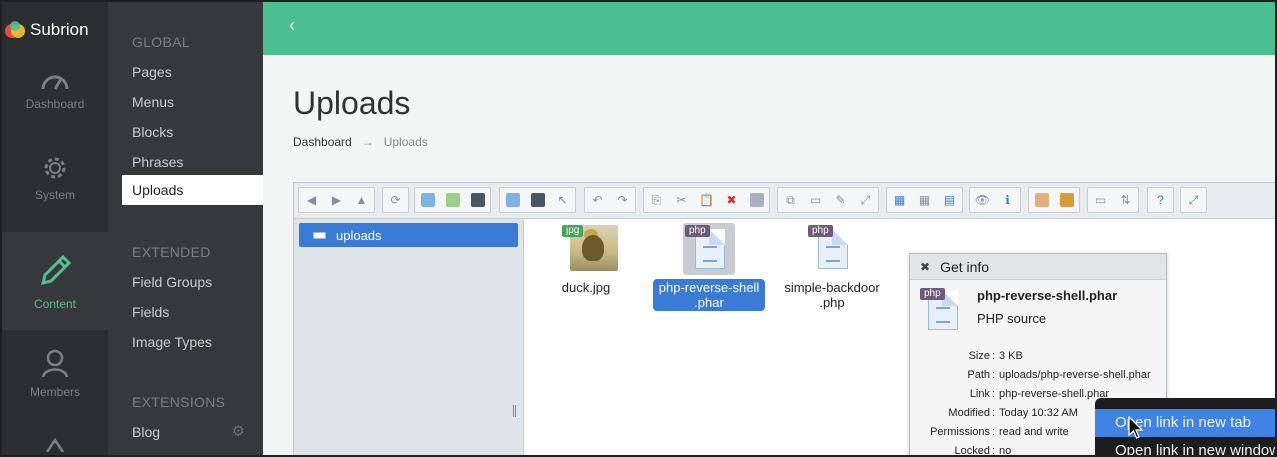 This screenshot has height=457, width=1277. Describe the element at coordinates (1136, 427) in the screenshot. I see `mouse-cursor-icon` at that location.